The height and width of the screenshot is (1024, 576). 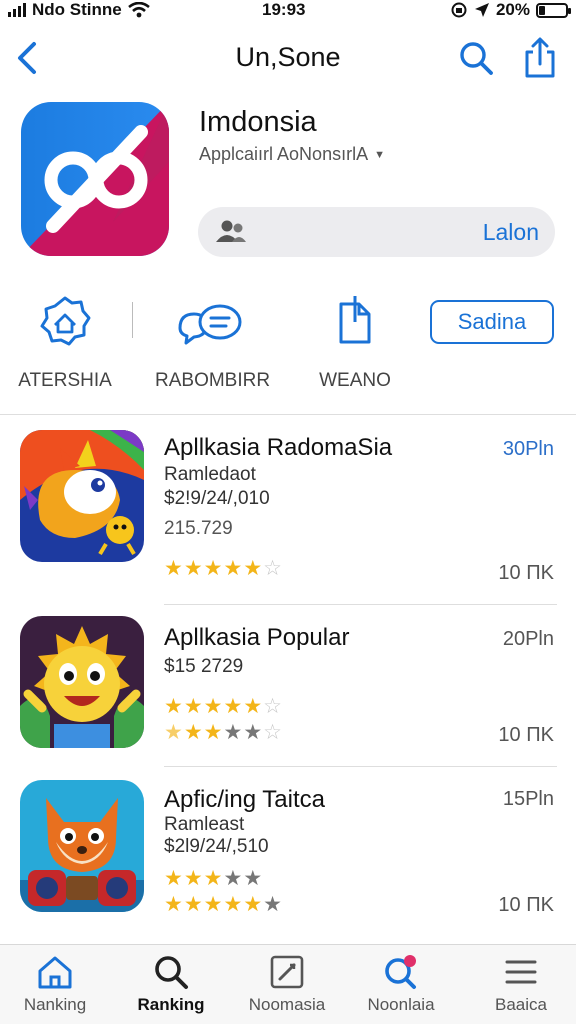 What do you see at coordinates (231, 231) in the screenshot?
I see `people-icon` at bounding box center [231, 231].